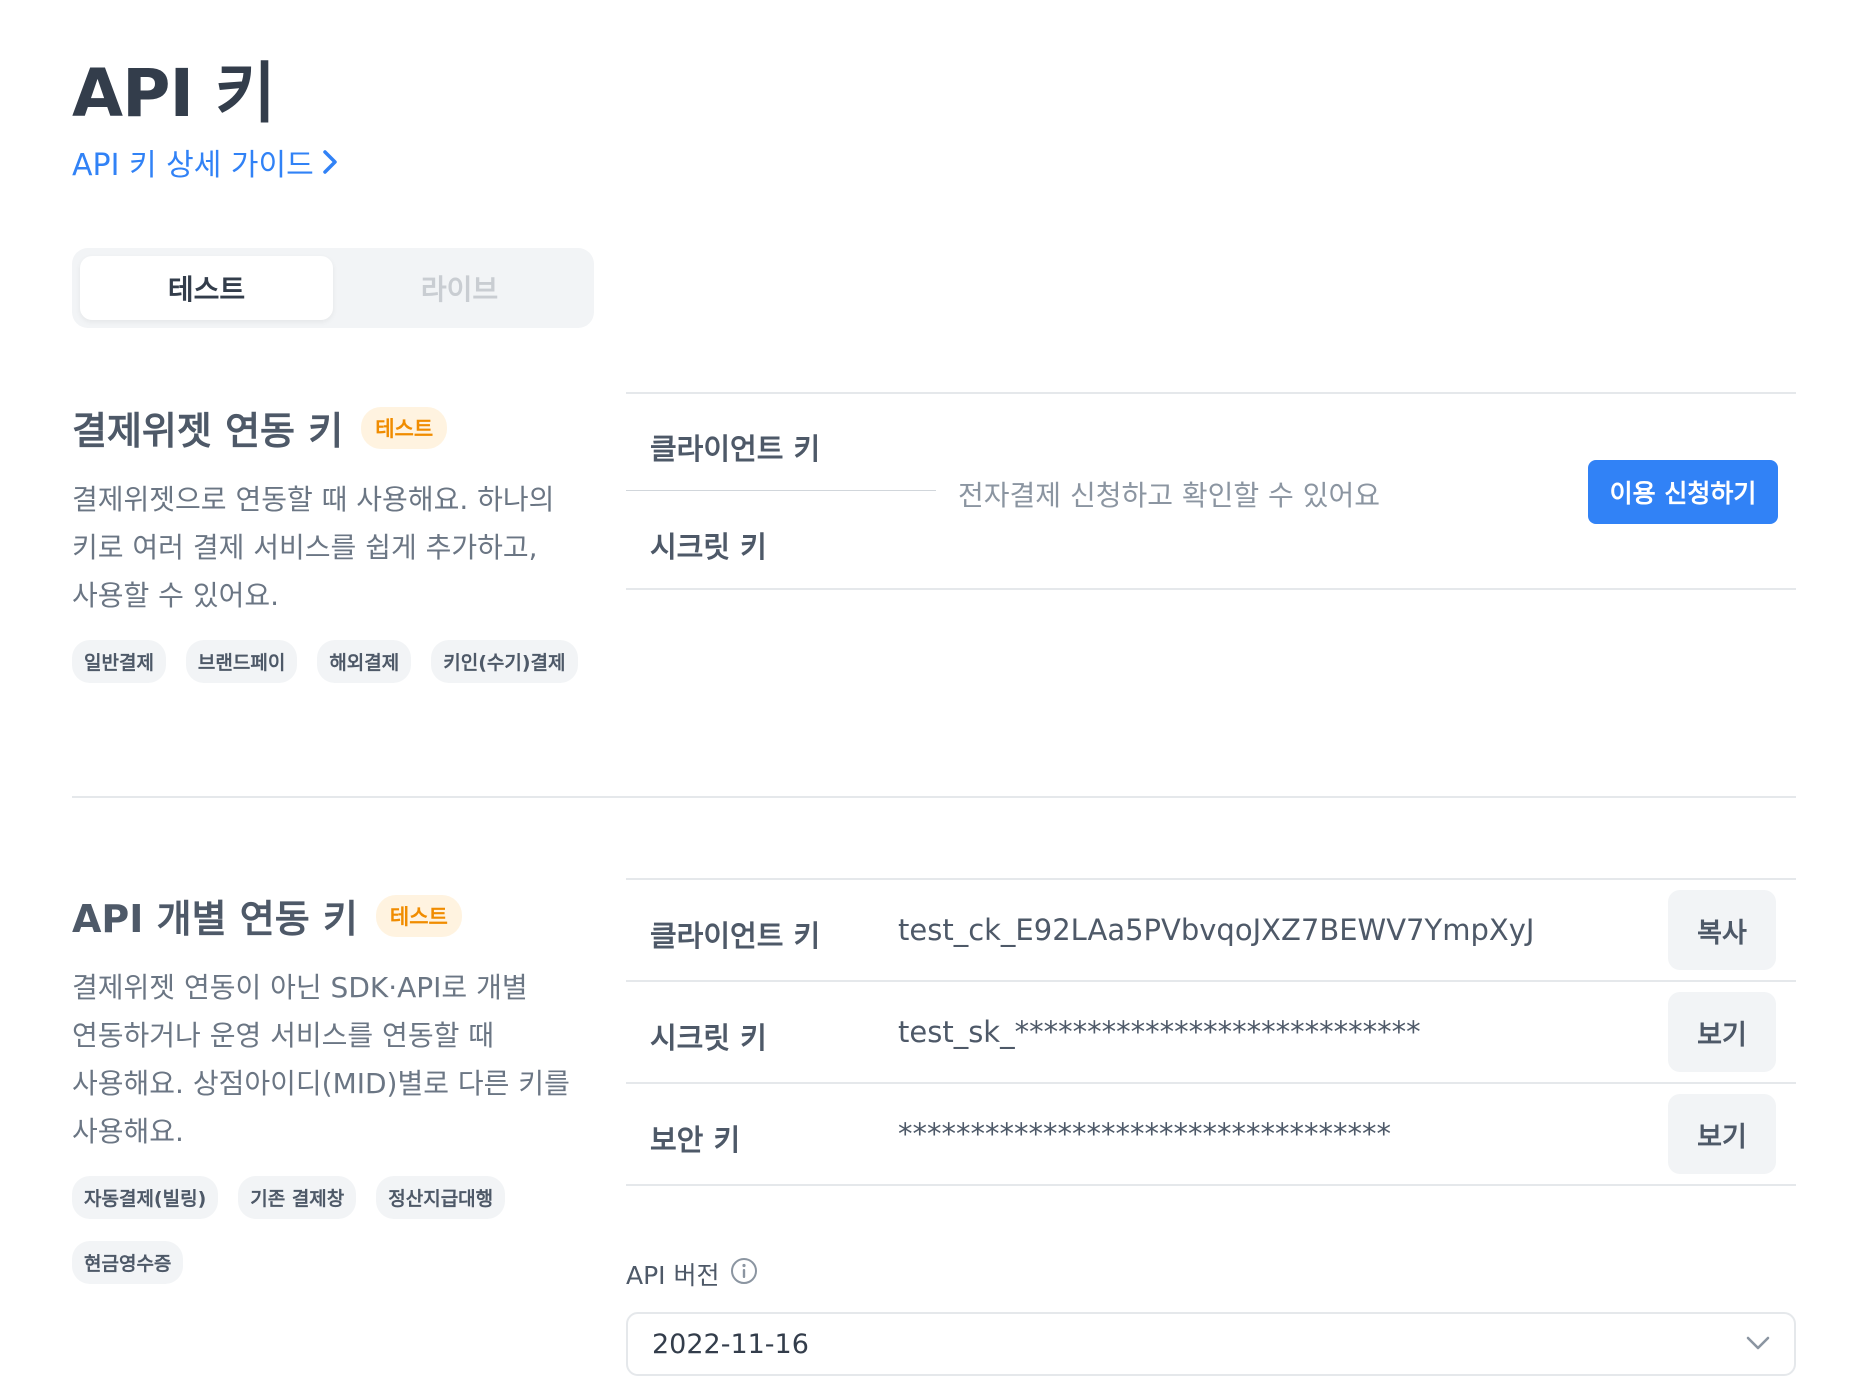  I want to click on widget-client-key-label: 클라이언트 키, so click(735, 449).